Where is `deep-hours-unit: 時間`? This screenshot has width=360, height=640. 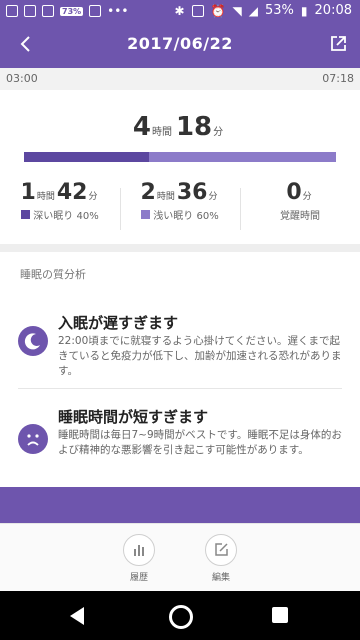
deep-hours-unit: 時間 is located at coordinates (45, 197).